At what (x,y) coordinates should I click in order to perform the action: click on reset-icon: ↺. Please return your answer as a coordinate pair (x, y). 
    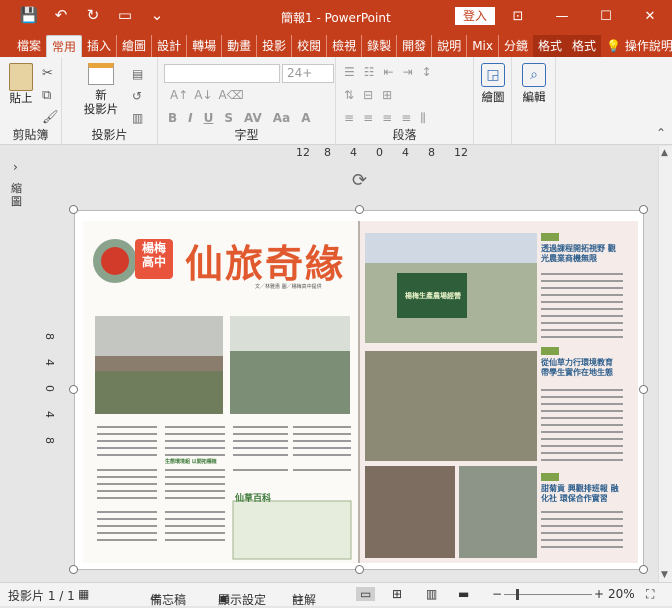
    Looking at the image, I should click on (137, 96).